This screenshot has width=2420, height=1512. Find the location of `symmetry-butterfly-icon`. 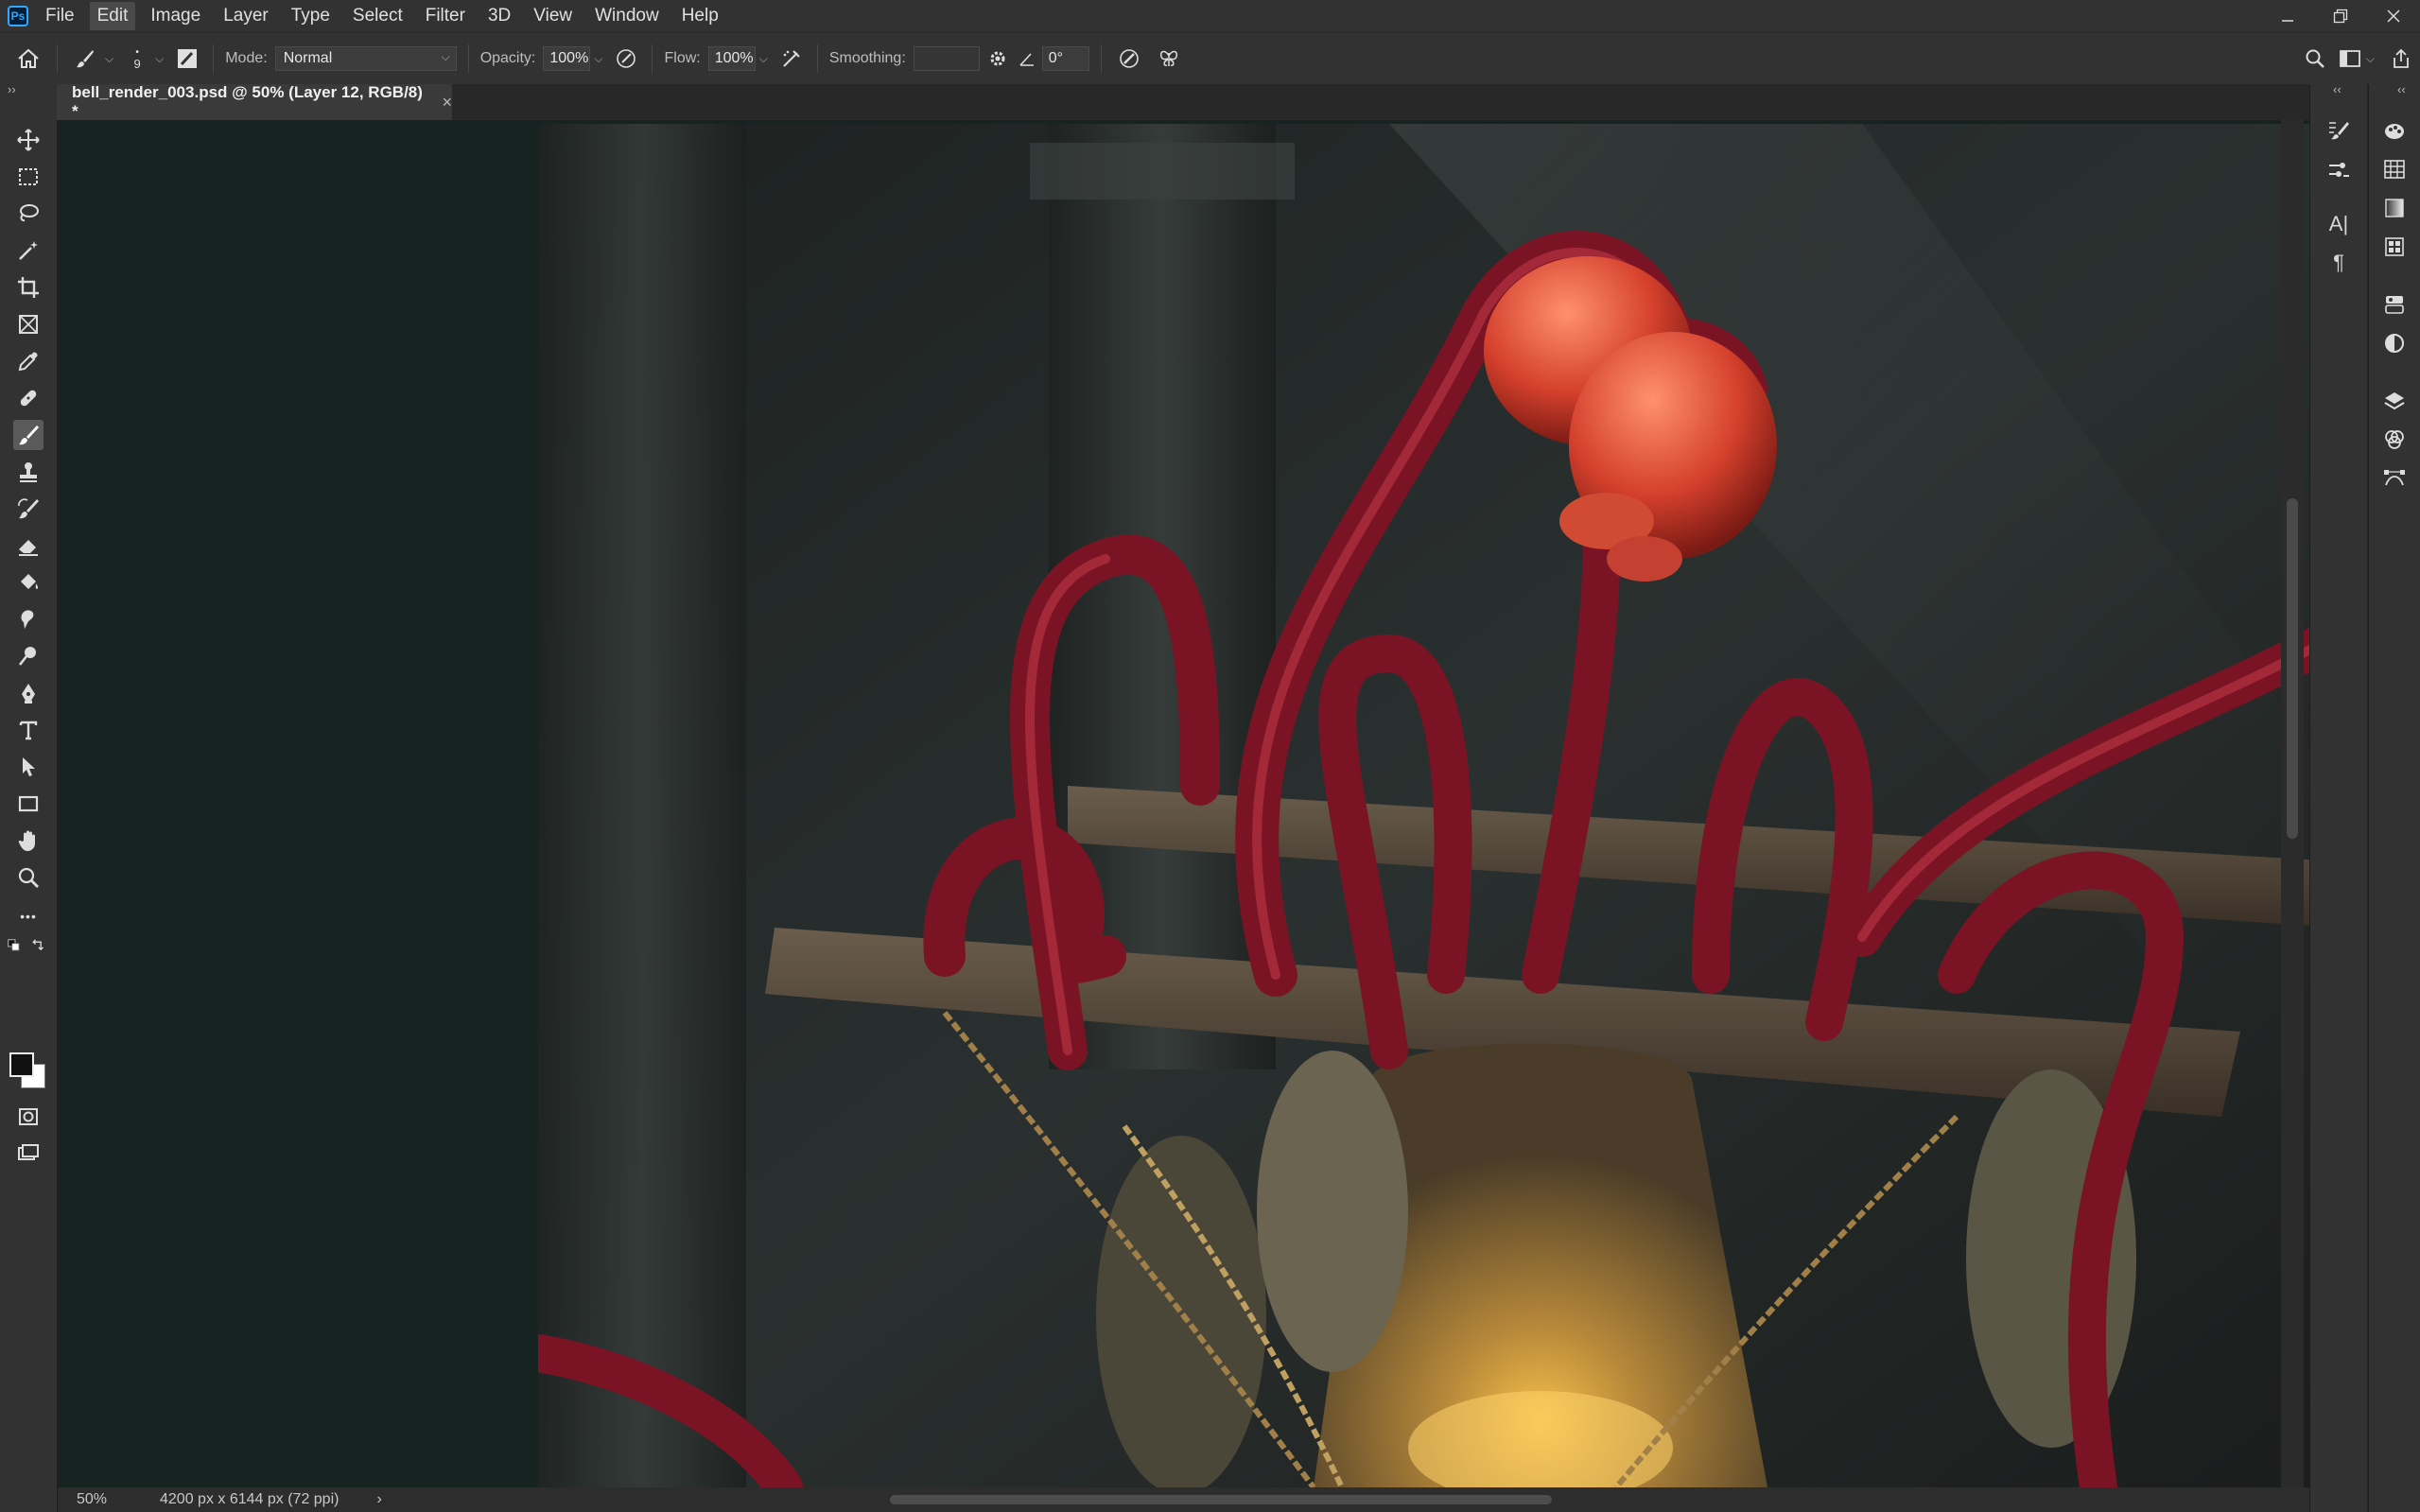

symmetry-butterfly-icon is located at coordinates (1169, 58).